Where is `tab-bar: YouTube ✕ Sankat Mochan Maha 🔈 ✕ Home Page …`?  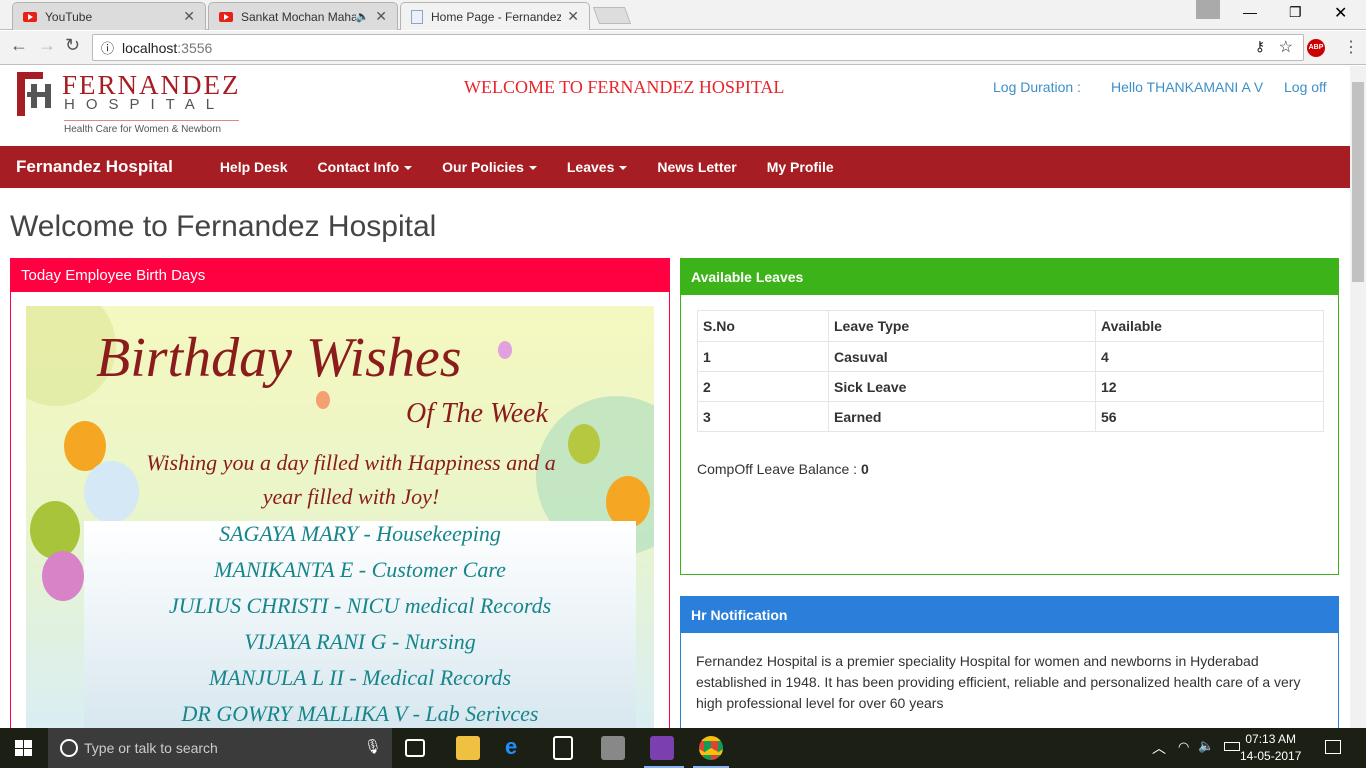
tab-bar: YouTube ✕ Sankat Mochan Maha 🔈 ✕ Home Page … is located at coordinates (683, 15).